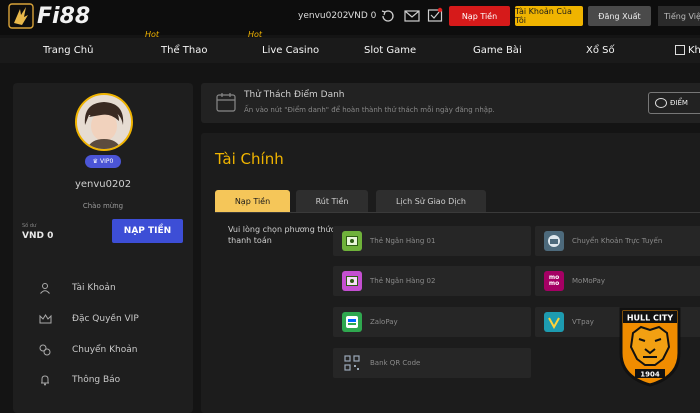  What do you see at coordinates (600, 50) in the screenshot?
I see `nav-lottery: Xổ Số` at bounding box center [600, 50].